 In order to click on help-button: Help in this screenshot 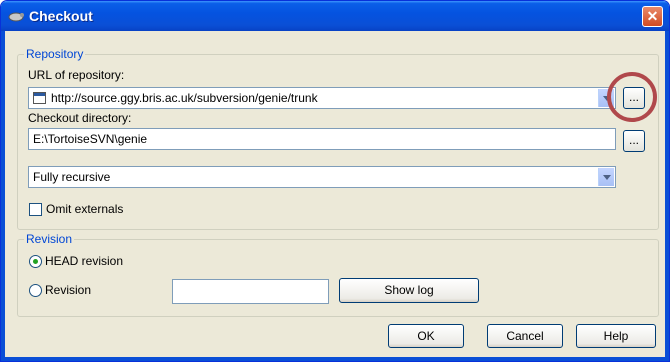, I will do `click(616, 336)`.